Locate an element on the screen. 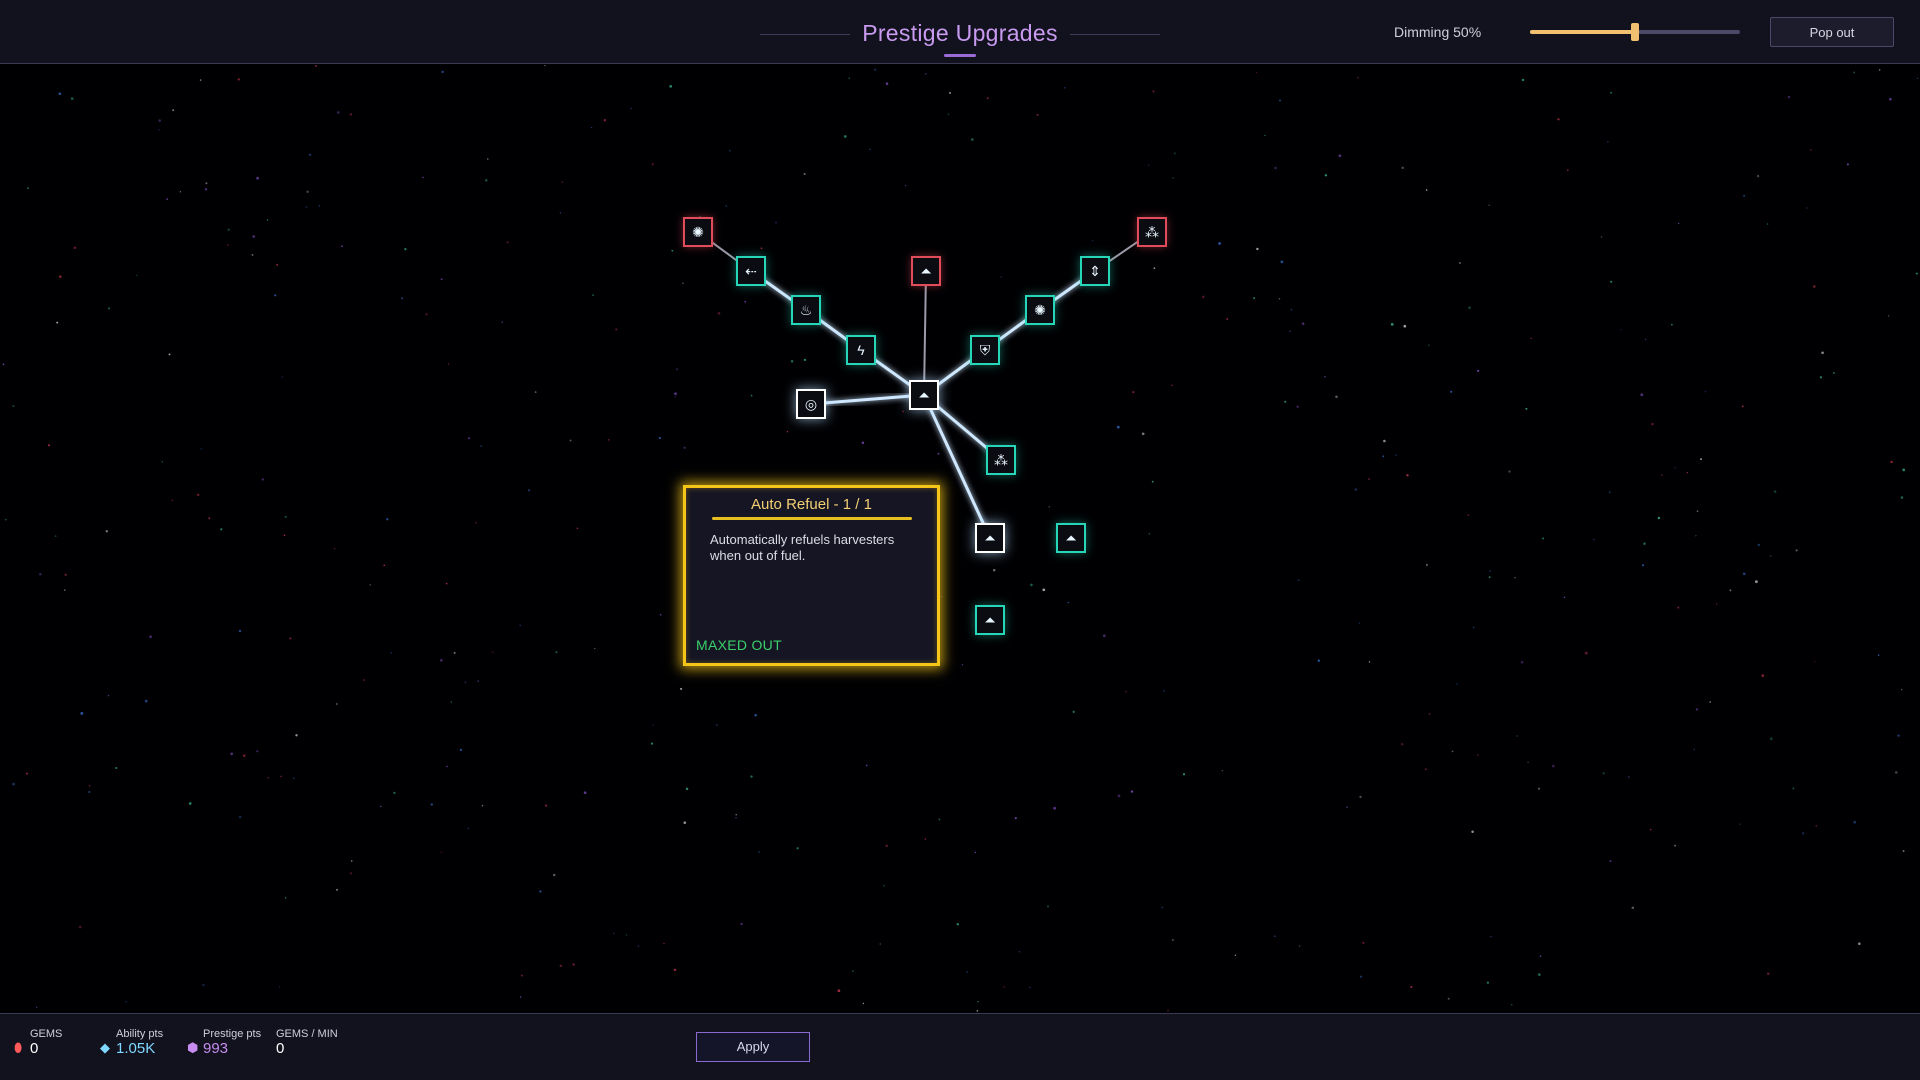 This screenshot has height=1080, width=1920. upgrade-node: ◎ is located at coordinates (811, 404).